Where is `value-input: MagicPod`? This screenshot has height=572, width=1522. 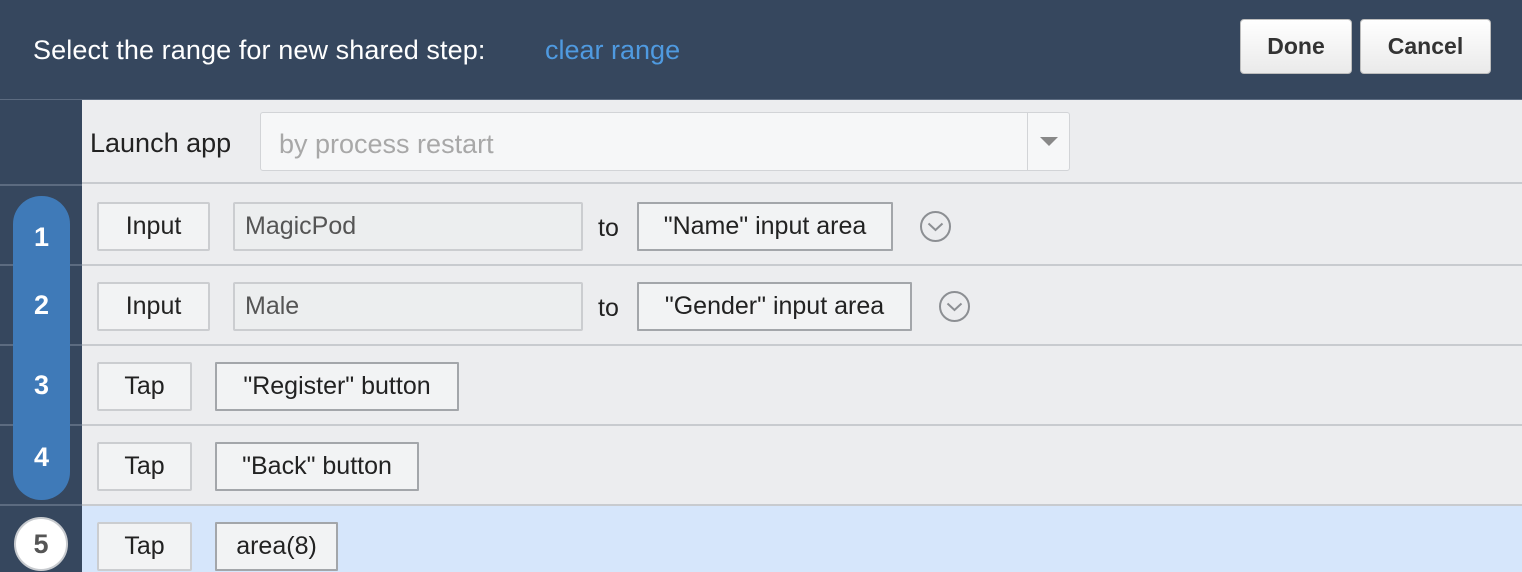 value-input: MagicPod is located at coordinates (408, 226).